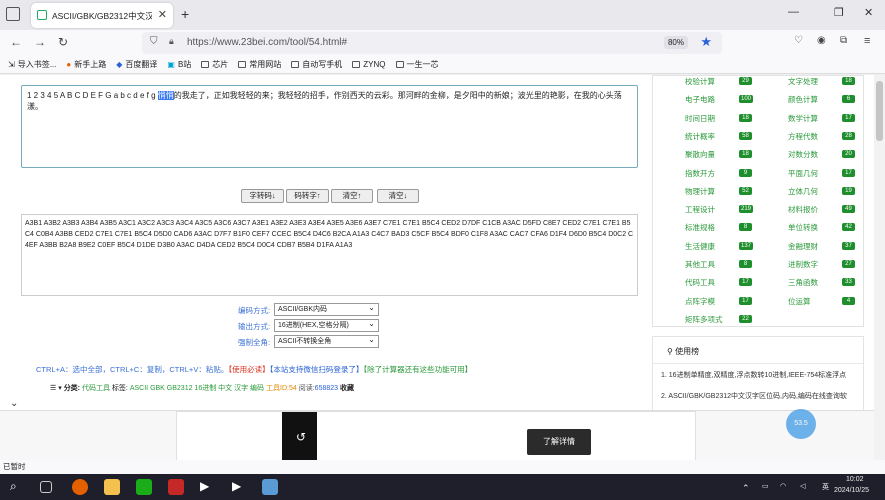  I want to click on search-icon: ⌕, so click(18, 487).